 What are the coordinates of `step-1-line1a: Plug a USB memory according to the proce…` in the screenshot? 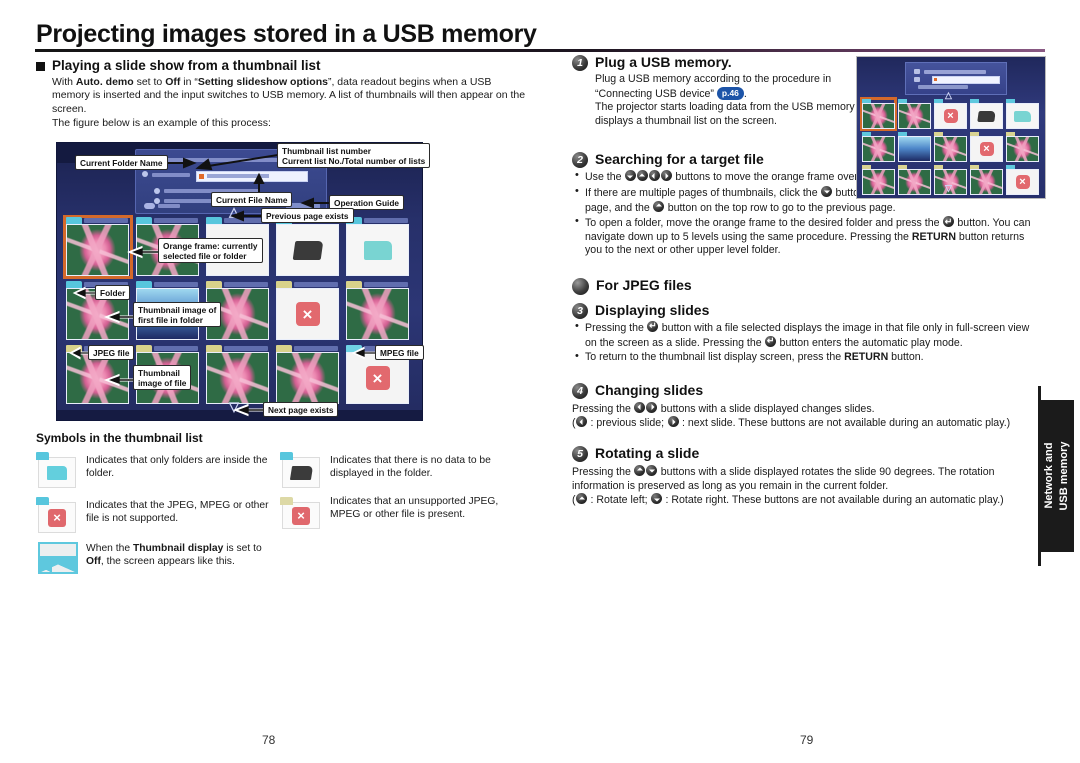 It's located at (713, 86).